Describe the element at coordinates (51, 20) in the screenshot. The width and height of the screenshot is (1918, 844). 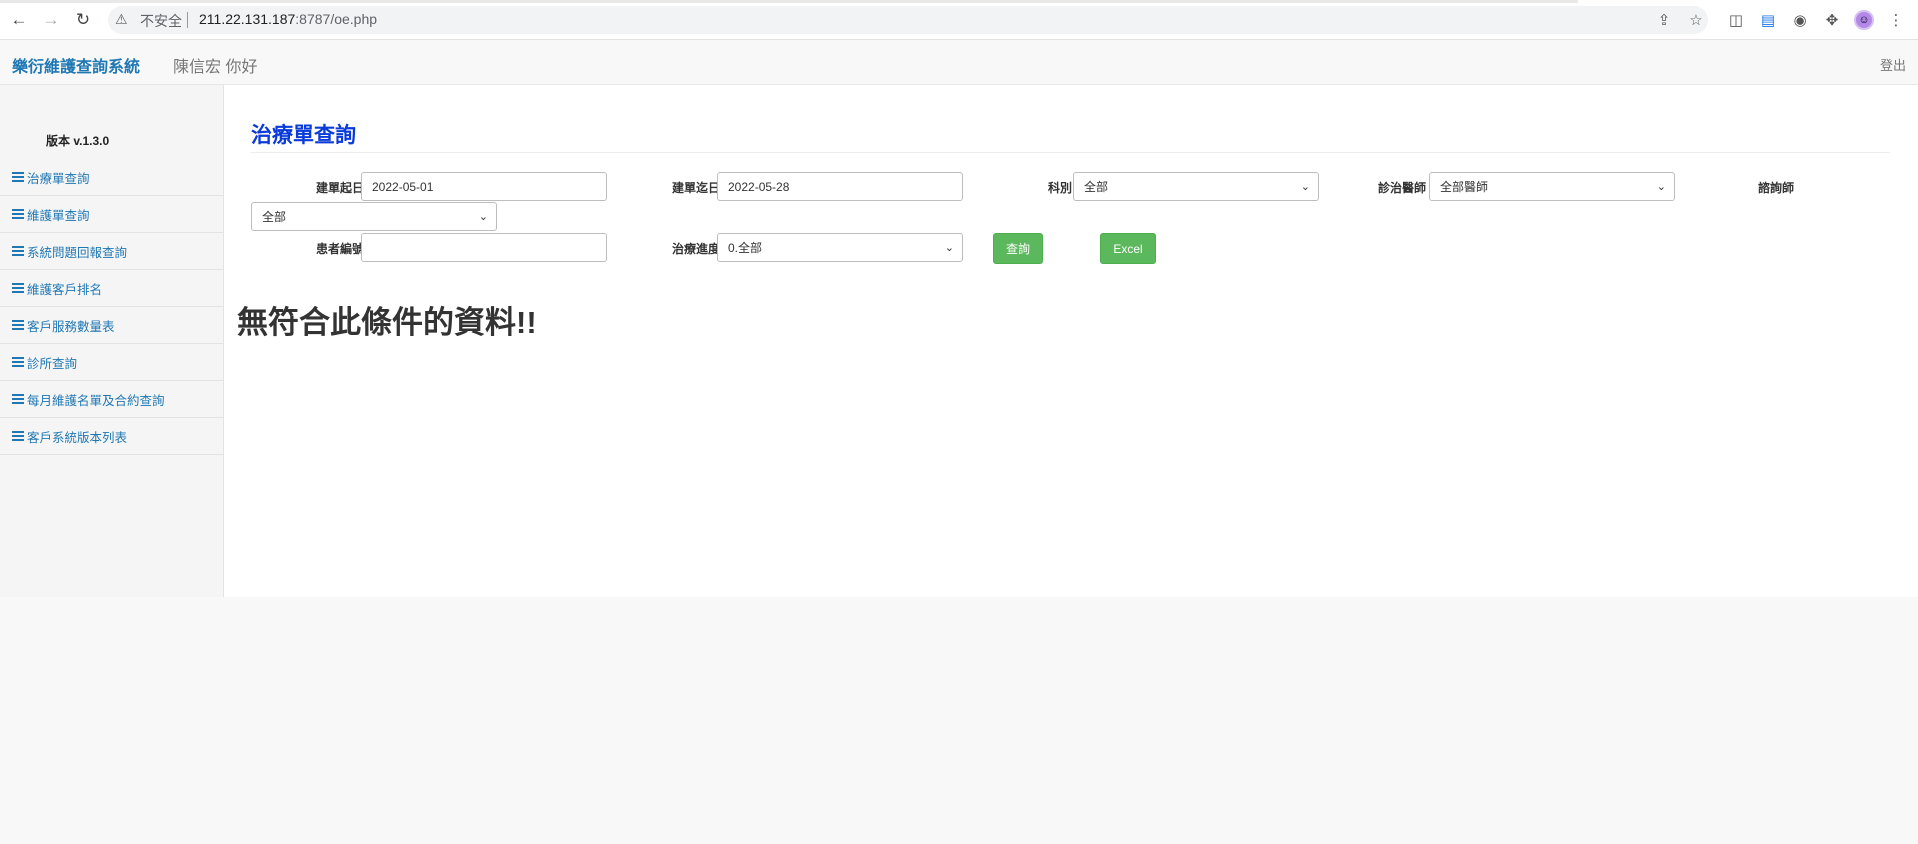
I see `forward-arrow-icon: →` at that location.